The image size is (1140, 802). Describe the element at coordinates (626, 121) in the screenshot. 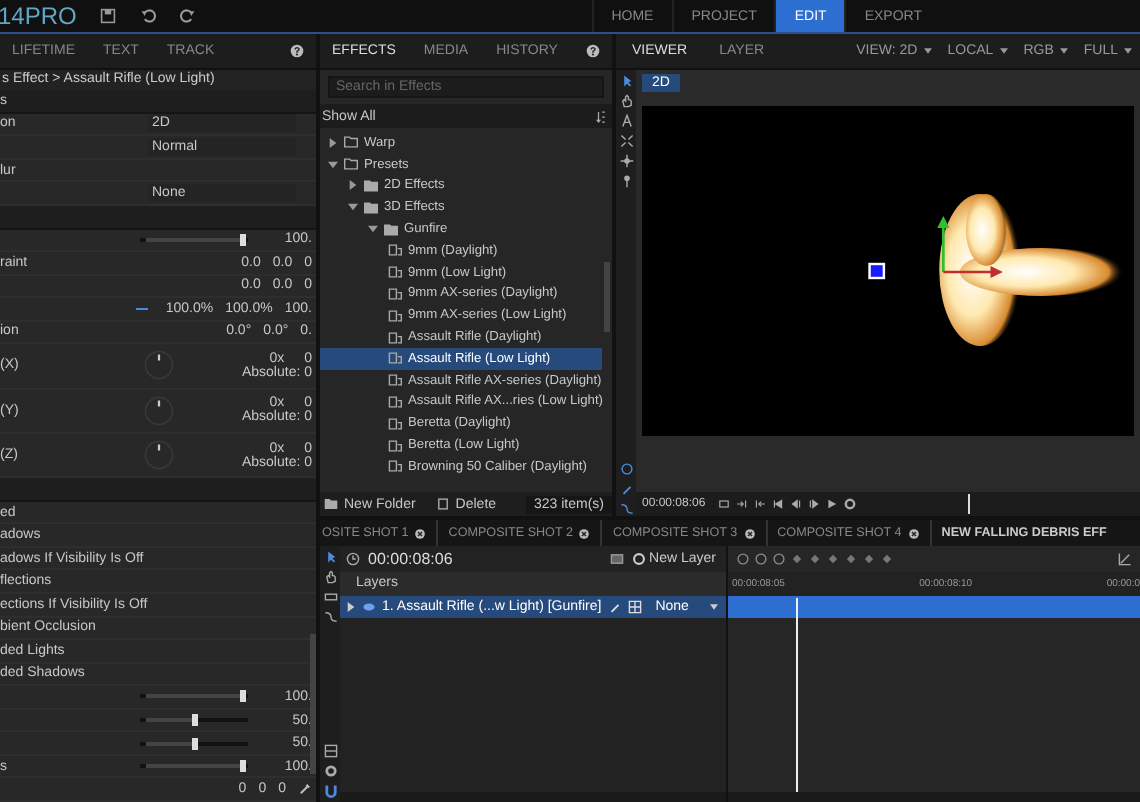

I see `text-tool-icon` at that location.